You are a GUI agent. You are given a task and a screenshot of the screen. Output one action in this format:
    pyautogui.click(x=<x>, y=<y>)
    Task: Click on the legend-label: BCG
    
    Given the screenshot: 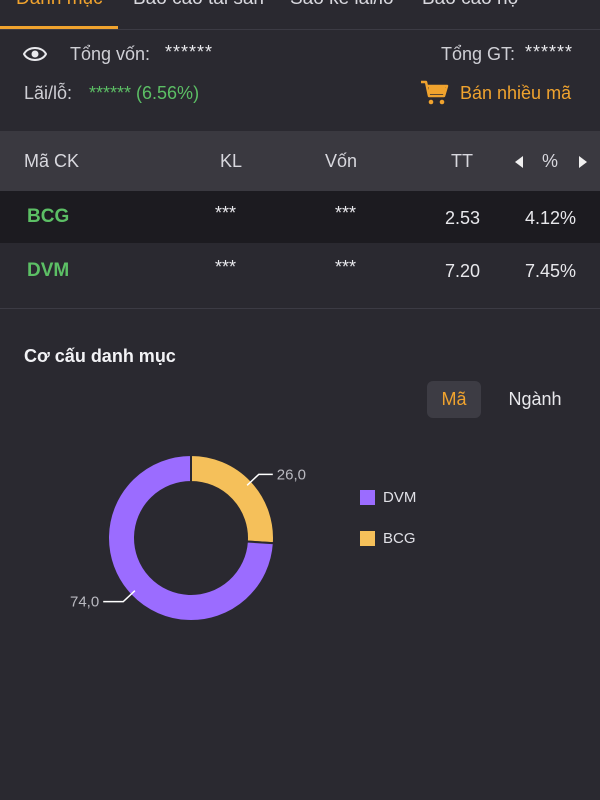 What is the action you would take?
    pyautogui.click(x=399, y=538)
    